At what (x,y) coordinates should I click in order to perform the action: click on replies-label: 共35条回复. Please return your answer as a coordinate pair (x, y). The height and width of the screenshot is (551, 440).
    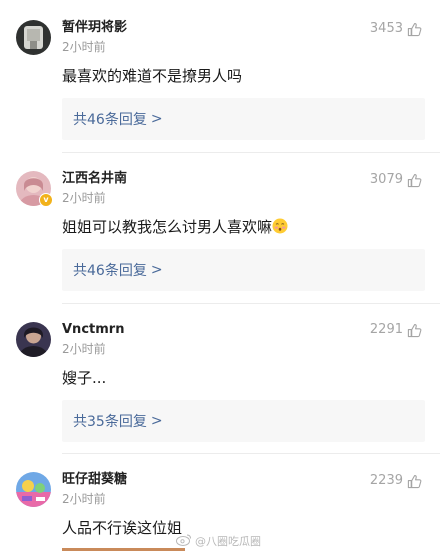
    Looking at the image, I should click on (110, 422).